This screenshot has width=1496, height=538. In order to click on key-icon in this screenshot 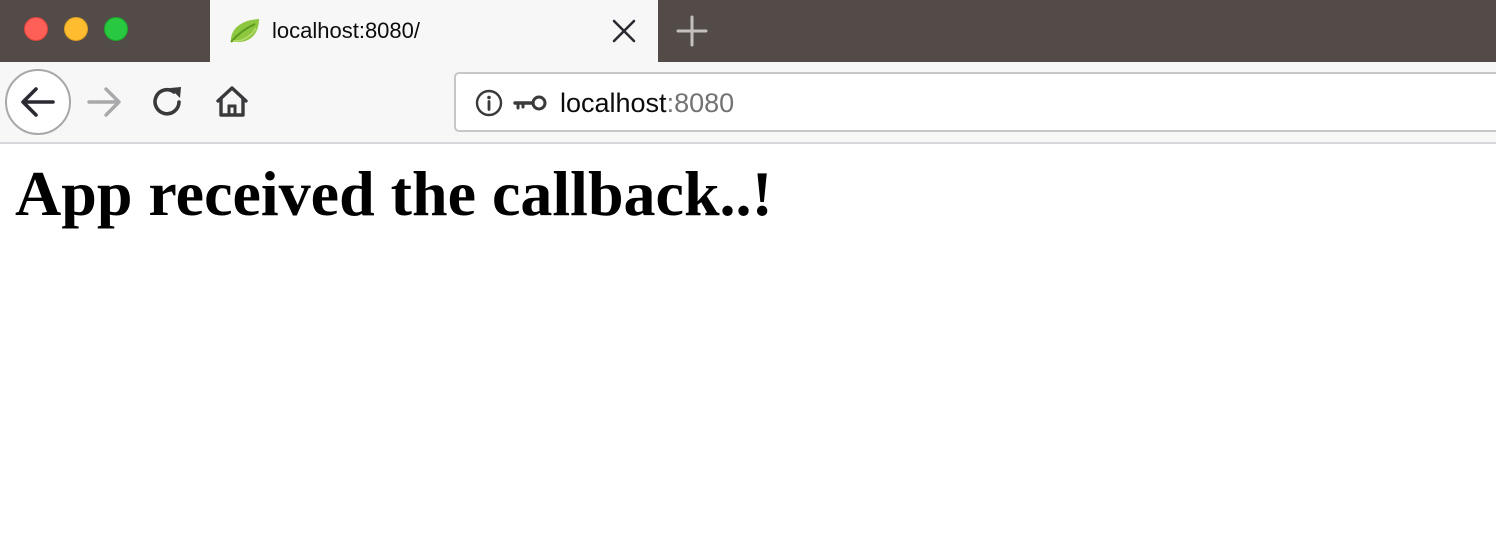, I will do `click(530, 103)`.